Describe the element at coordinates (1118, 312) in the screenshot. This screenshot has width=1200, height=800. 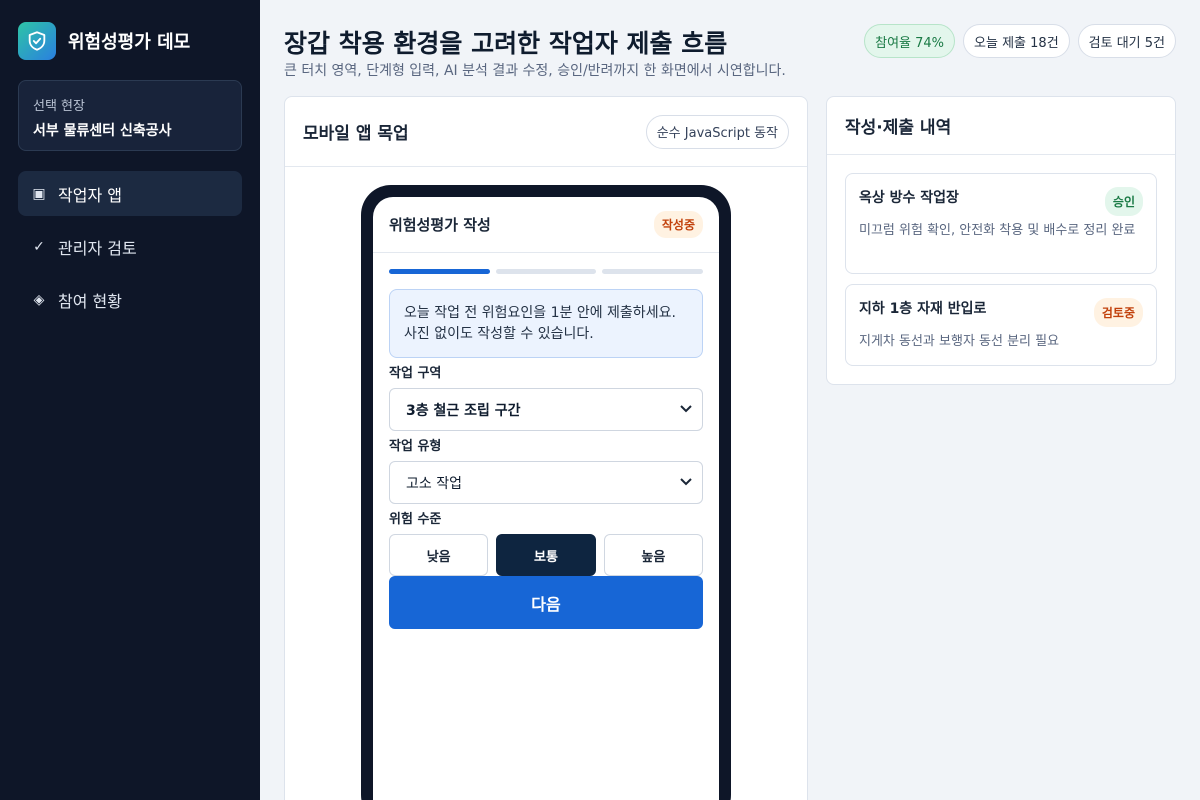
I see `status-badge: 검토중` at that location.